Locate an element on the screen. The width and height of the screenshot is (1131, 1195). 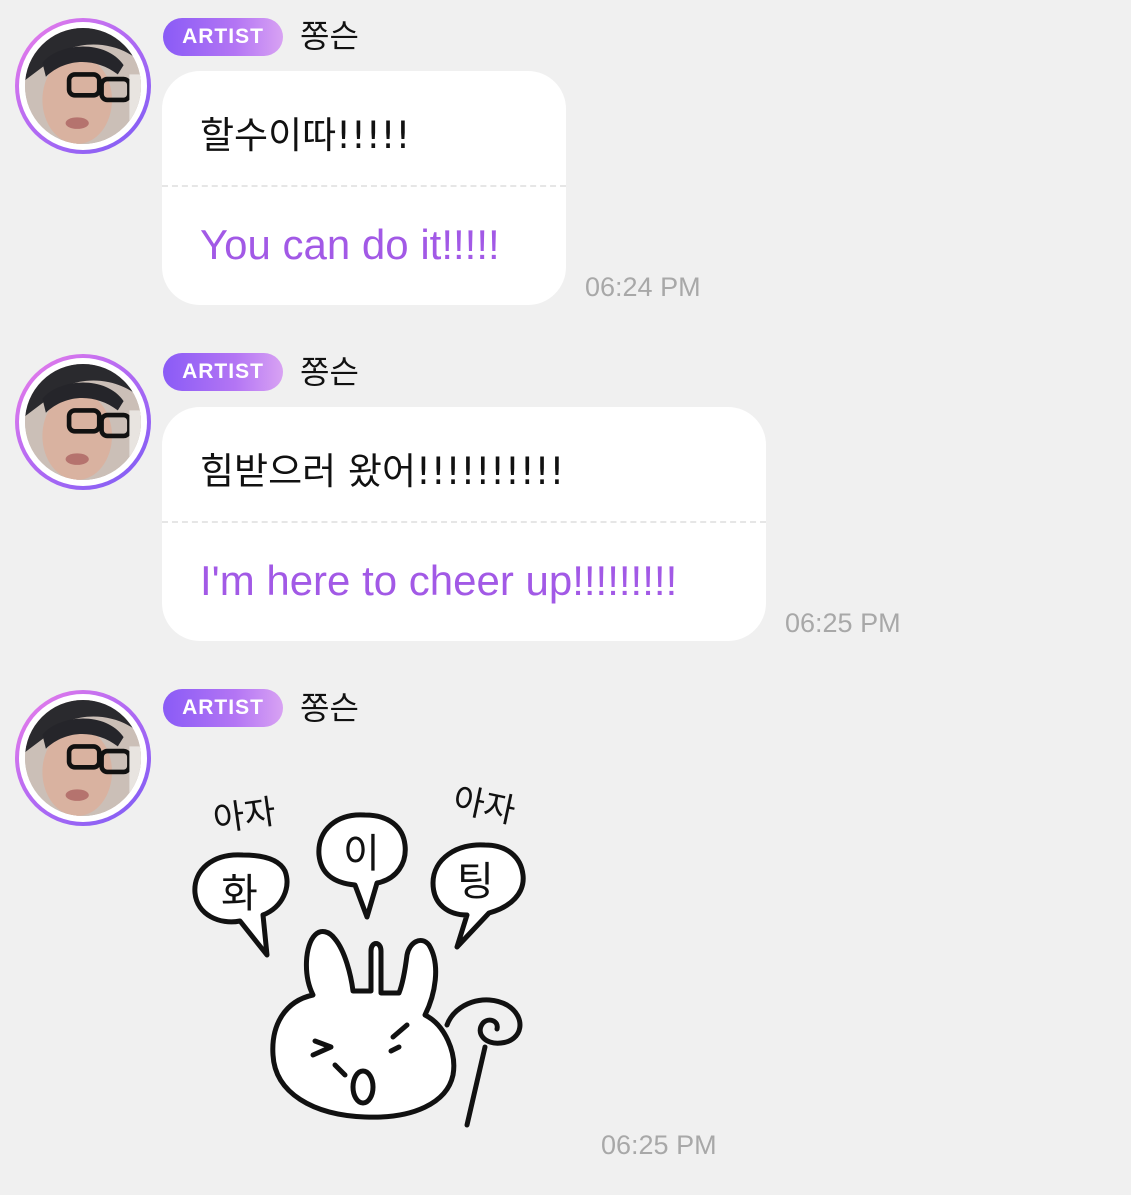
message-bubble: 할수이따!!!!! You can do it!!!!! is located at coordinates (364, 188).